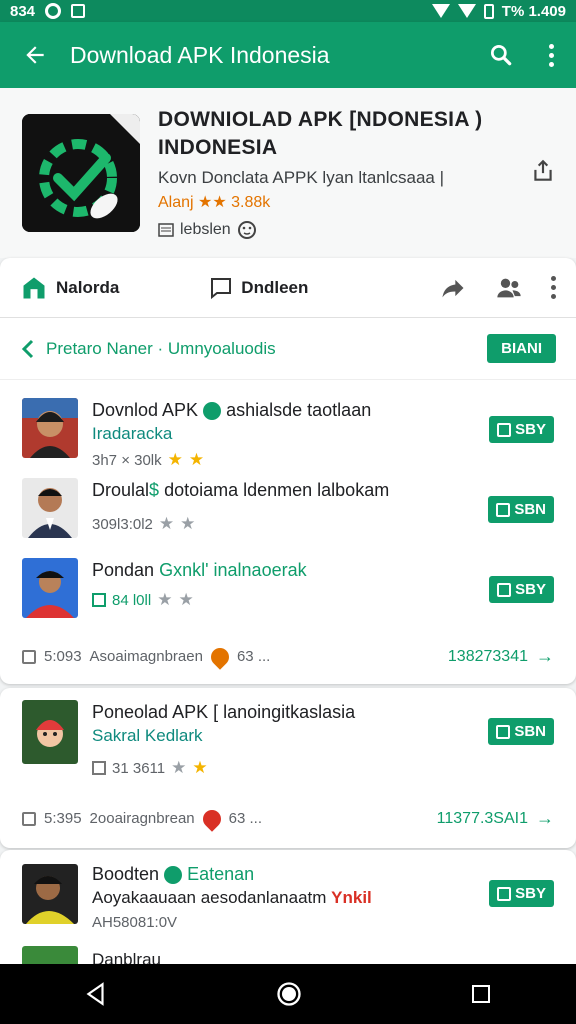 The width and height of the screenshot is (576, 1024). I want to click on battery-icon, so click(488, 11).